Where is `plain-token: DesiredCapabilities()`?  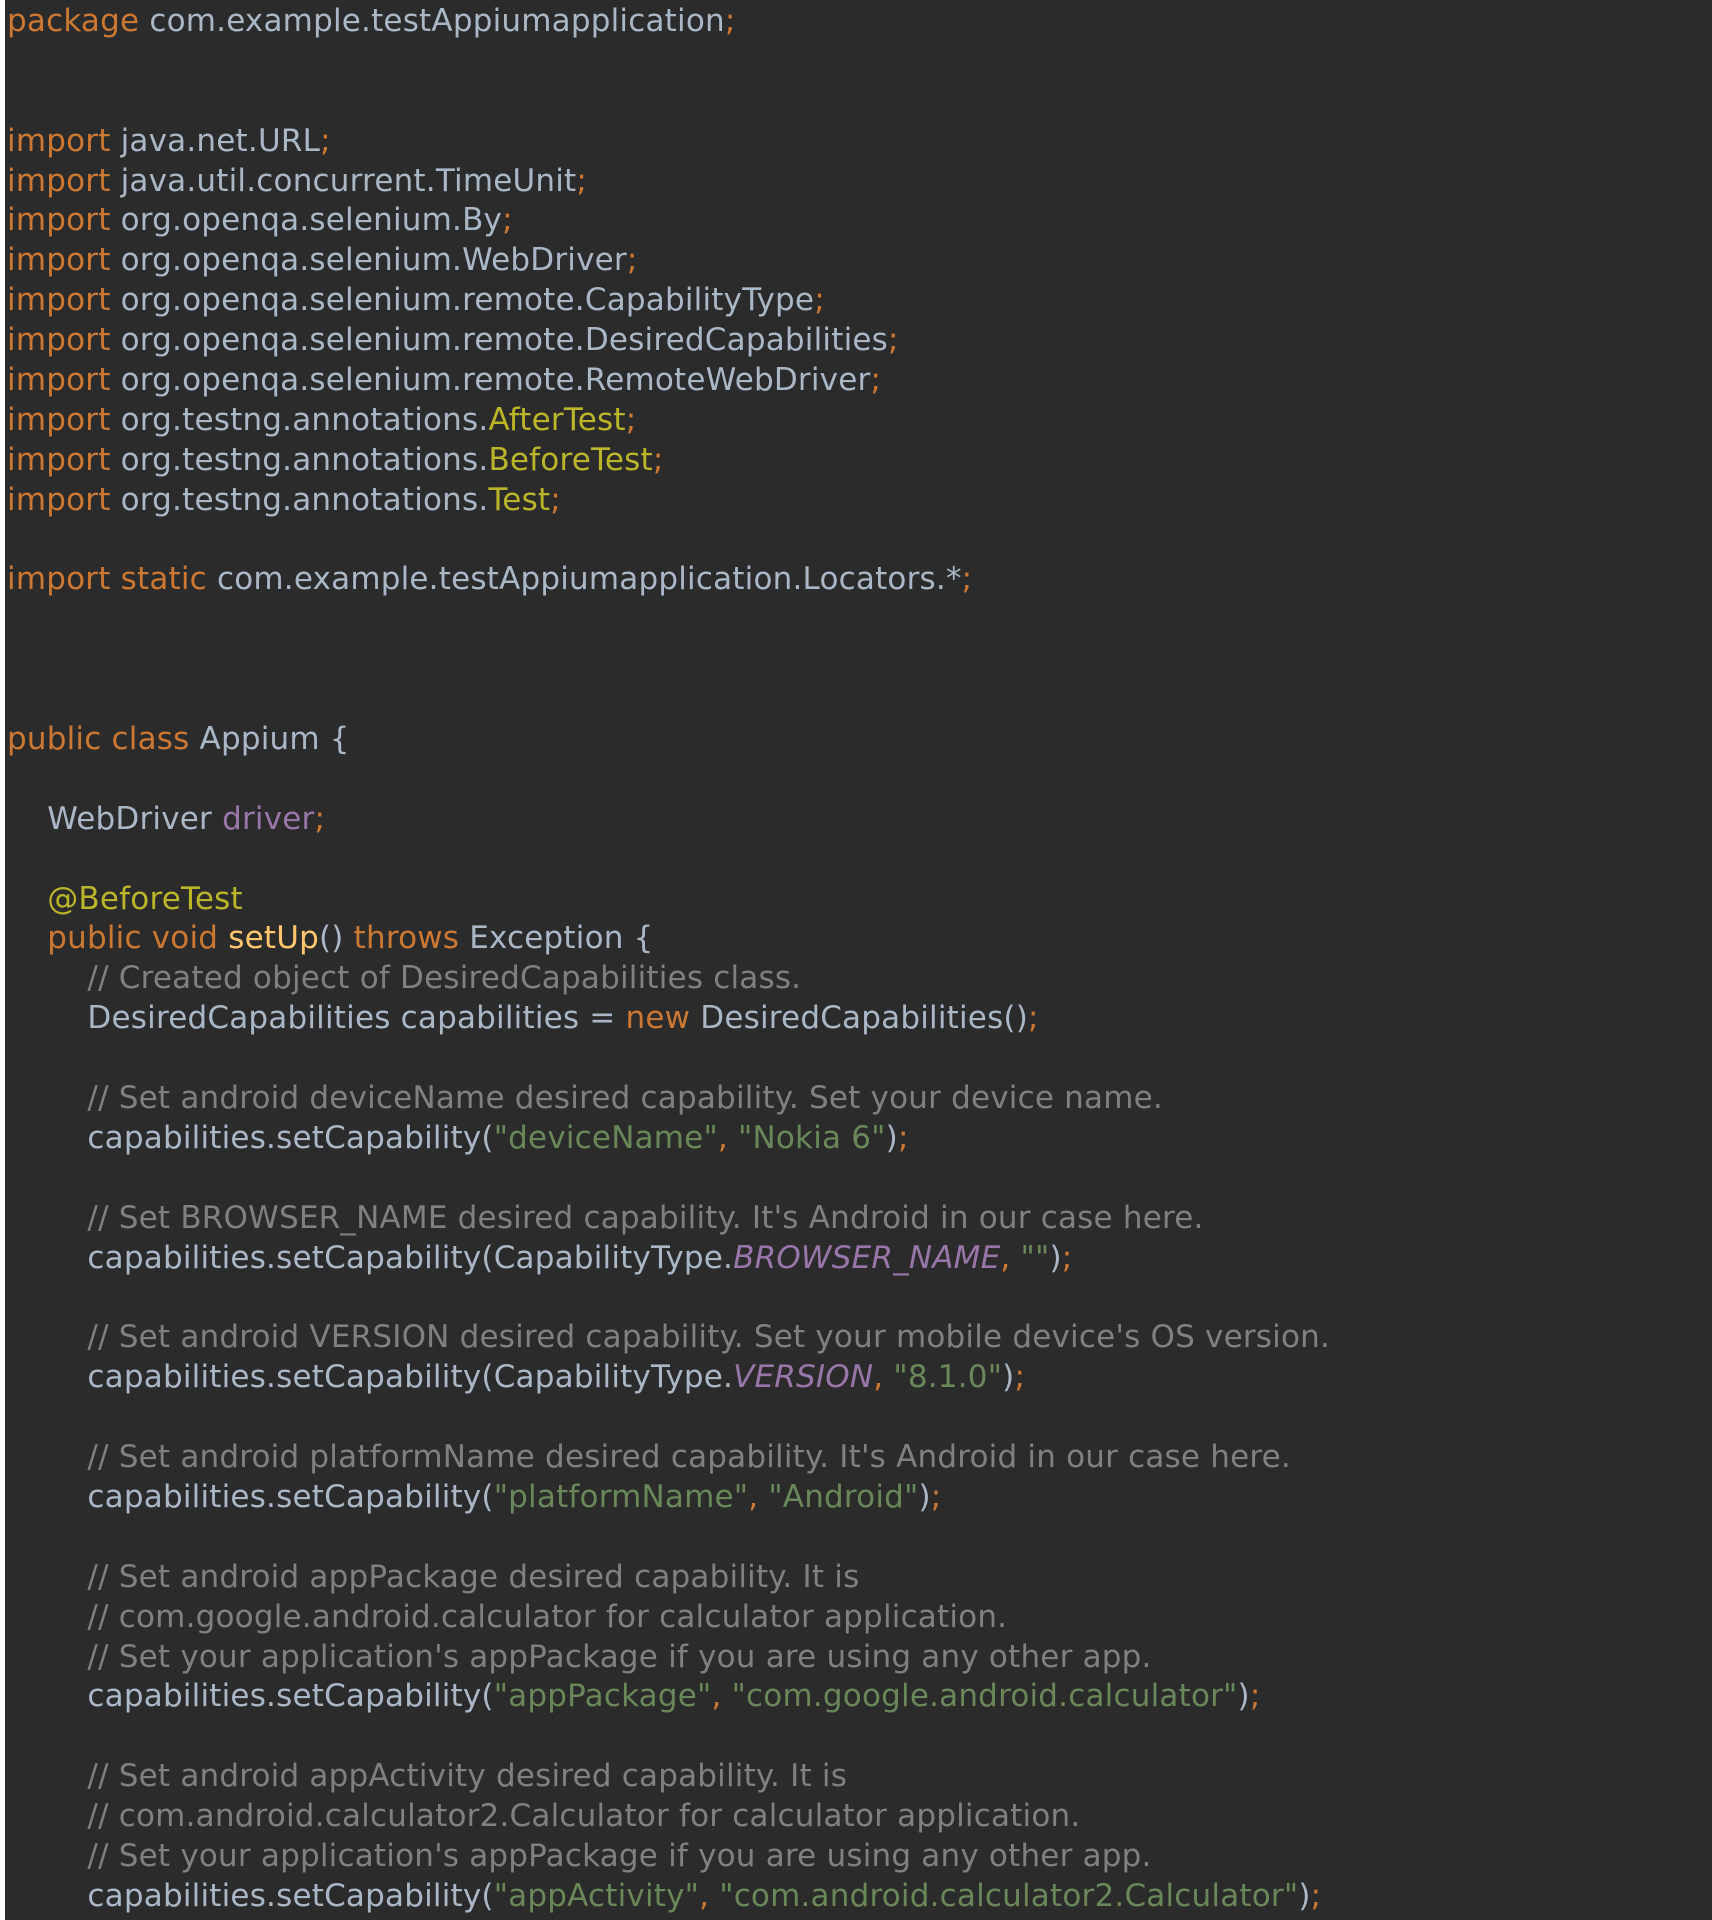
plain-token: DesiredCapabilities() is located at coordinates (859, 1018).